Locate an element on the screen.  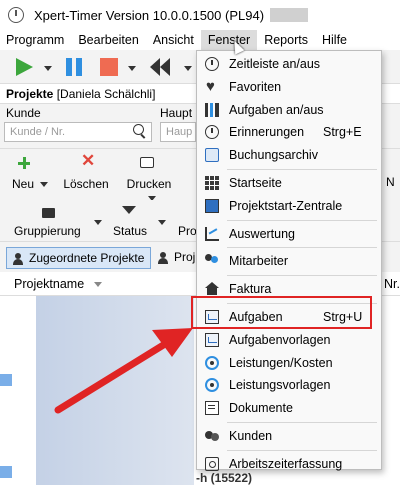
customers-icon is located at coordinates (212, 436).